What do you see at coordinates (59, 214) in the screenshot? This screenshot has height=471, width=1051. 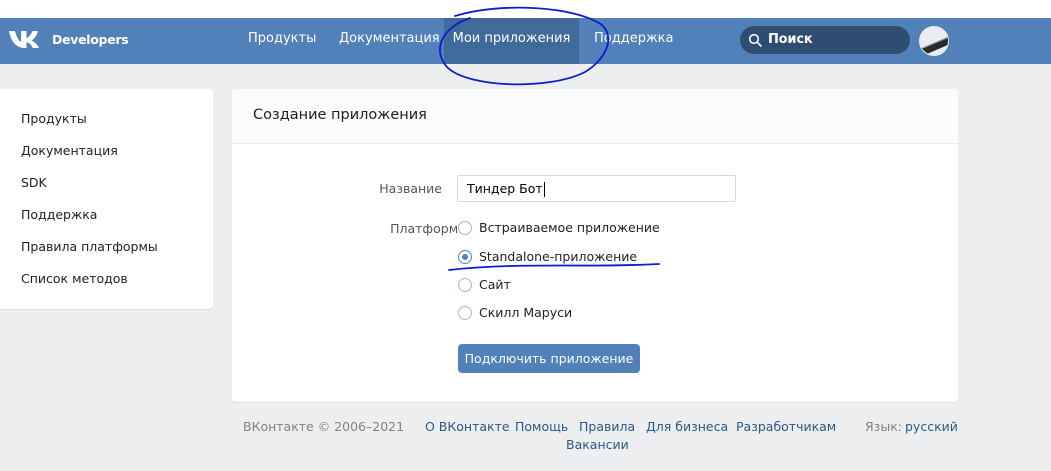 I see `sidebar-item-support: Поддержка` at bounding box center [59, 214].